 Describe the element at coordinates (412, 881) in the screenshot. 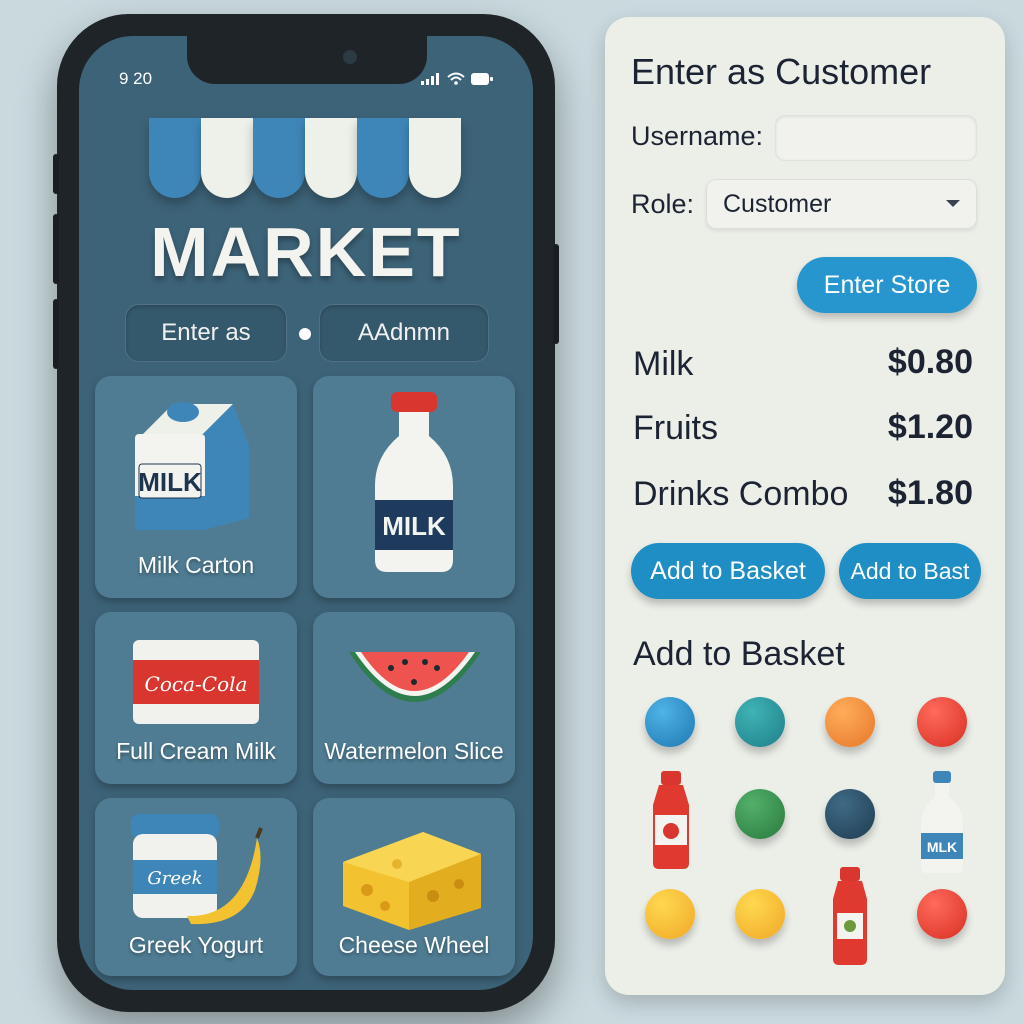

I see `cheese-icon` at that location.